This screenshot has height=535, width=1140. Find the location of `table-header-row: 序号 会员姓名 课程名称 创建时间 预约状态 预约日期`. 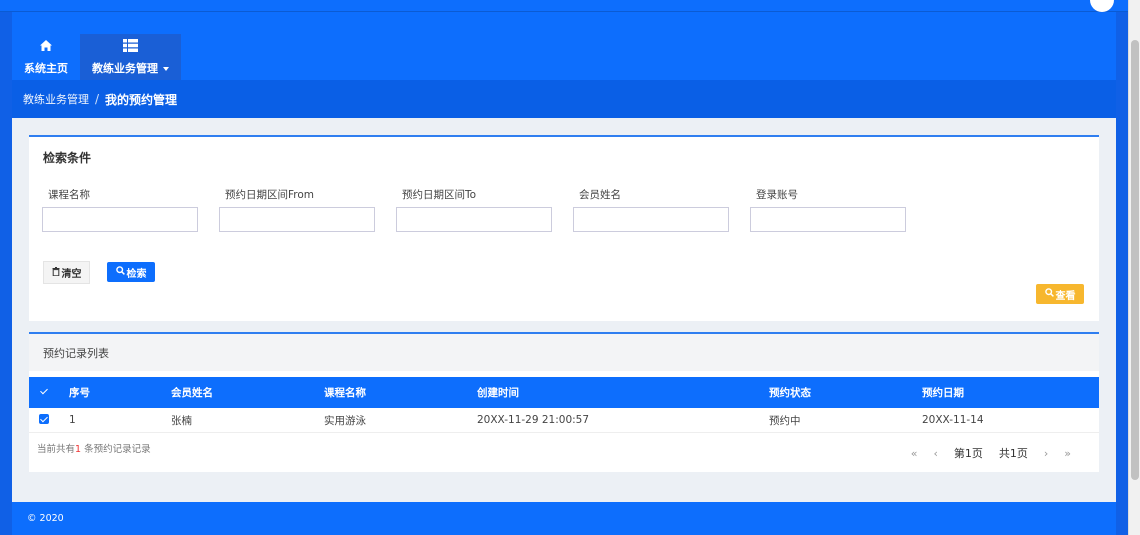

table-header-row: 序号 会员姓名 课程名称 创建时间 预约状态 预约日期 is located at coordinates (564, 392).